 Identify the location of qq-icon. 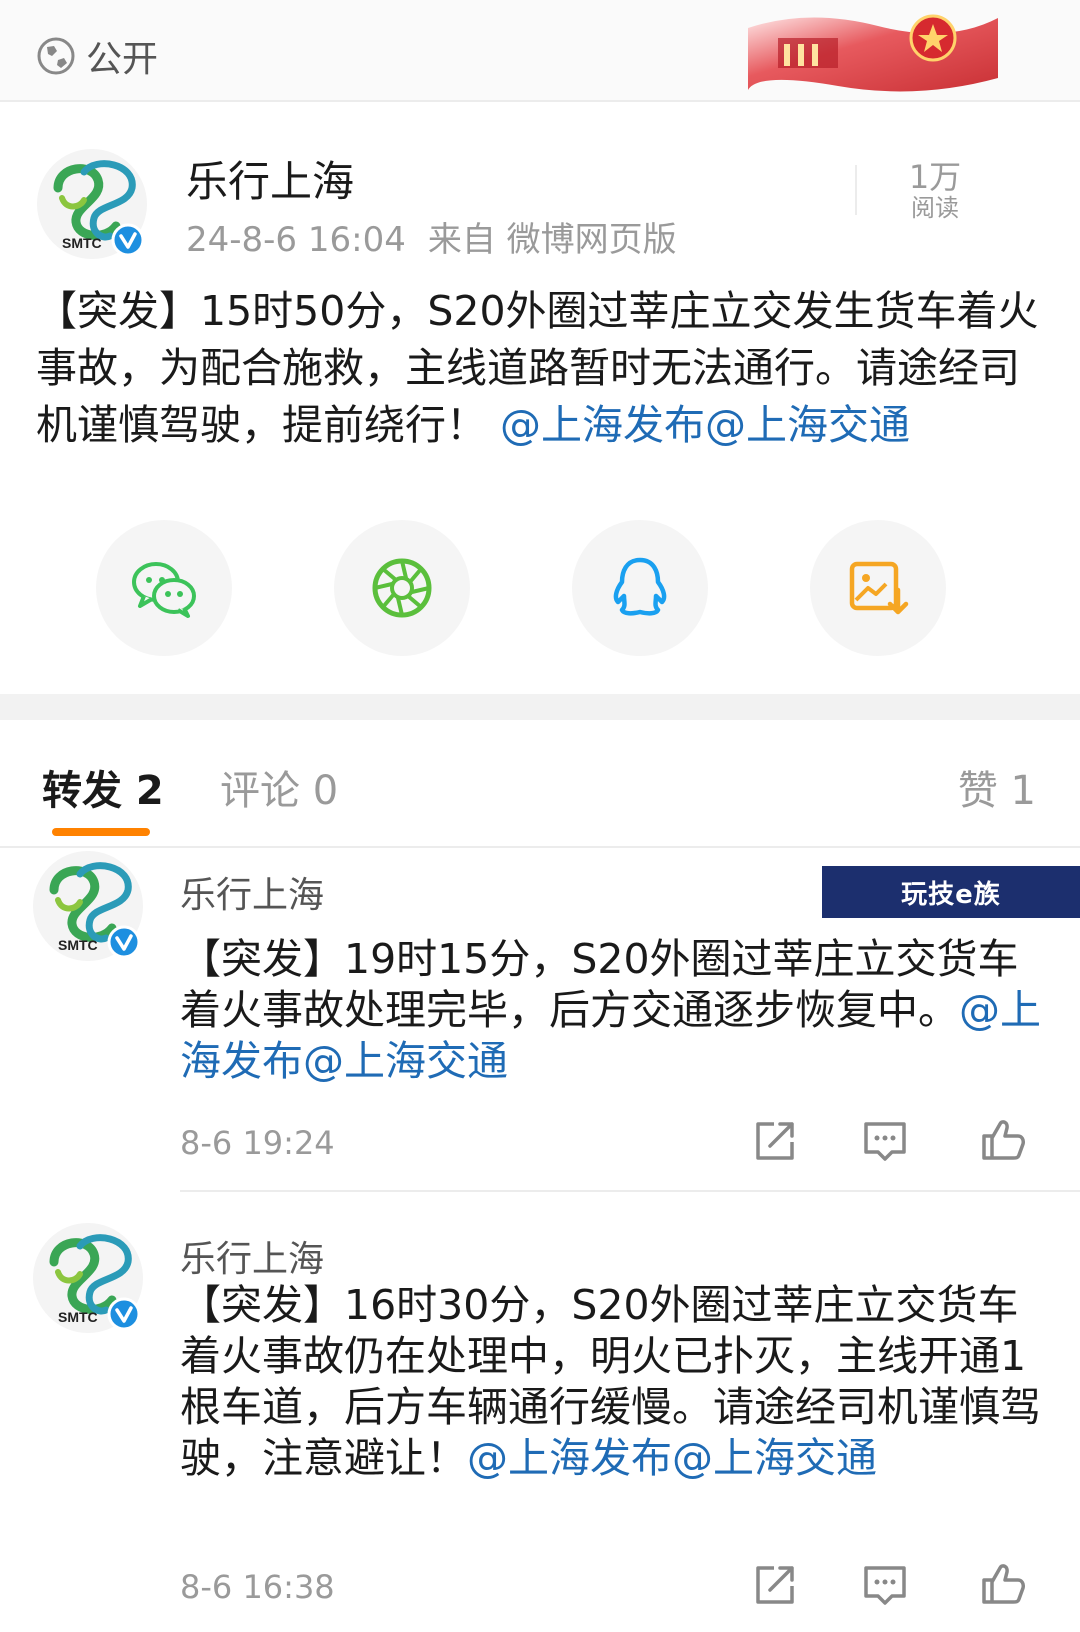
(640, 586).